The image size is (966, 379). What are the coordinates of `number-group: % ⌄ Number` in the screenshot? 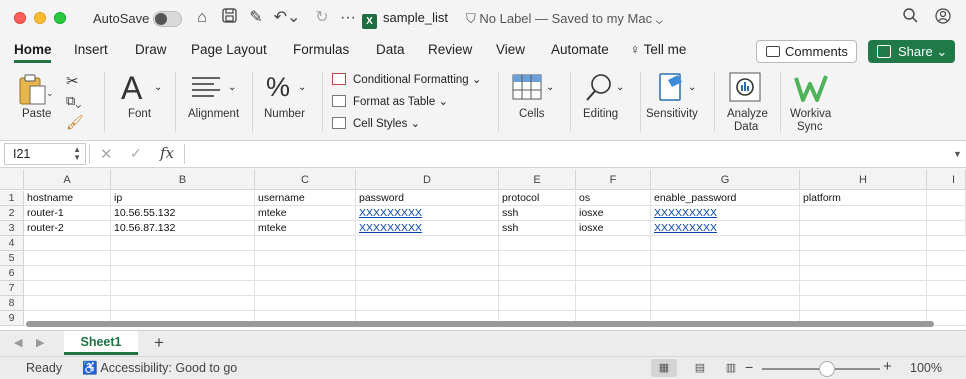 It's located at (288, 102).